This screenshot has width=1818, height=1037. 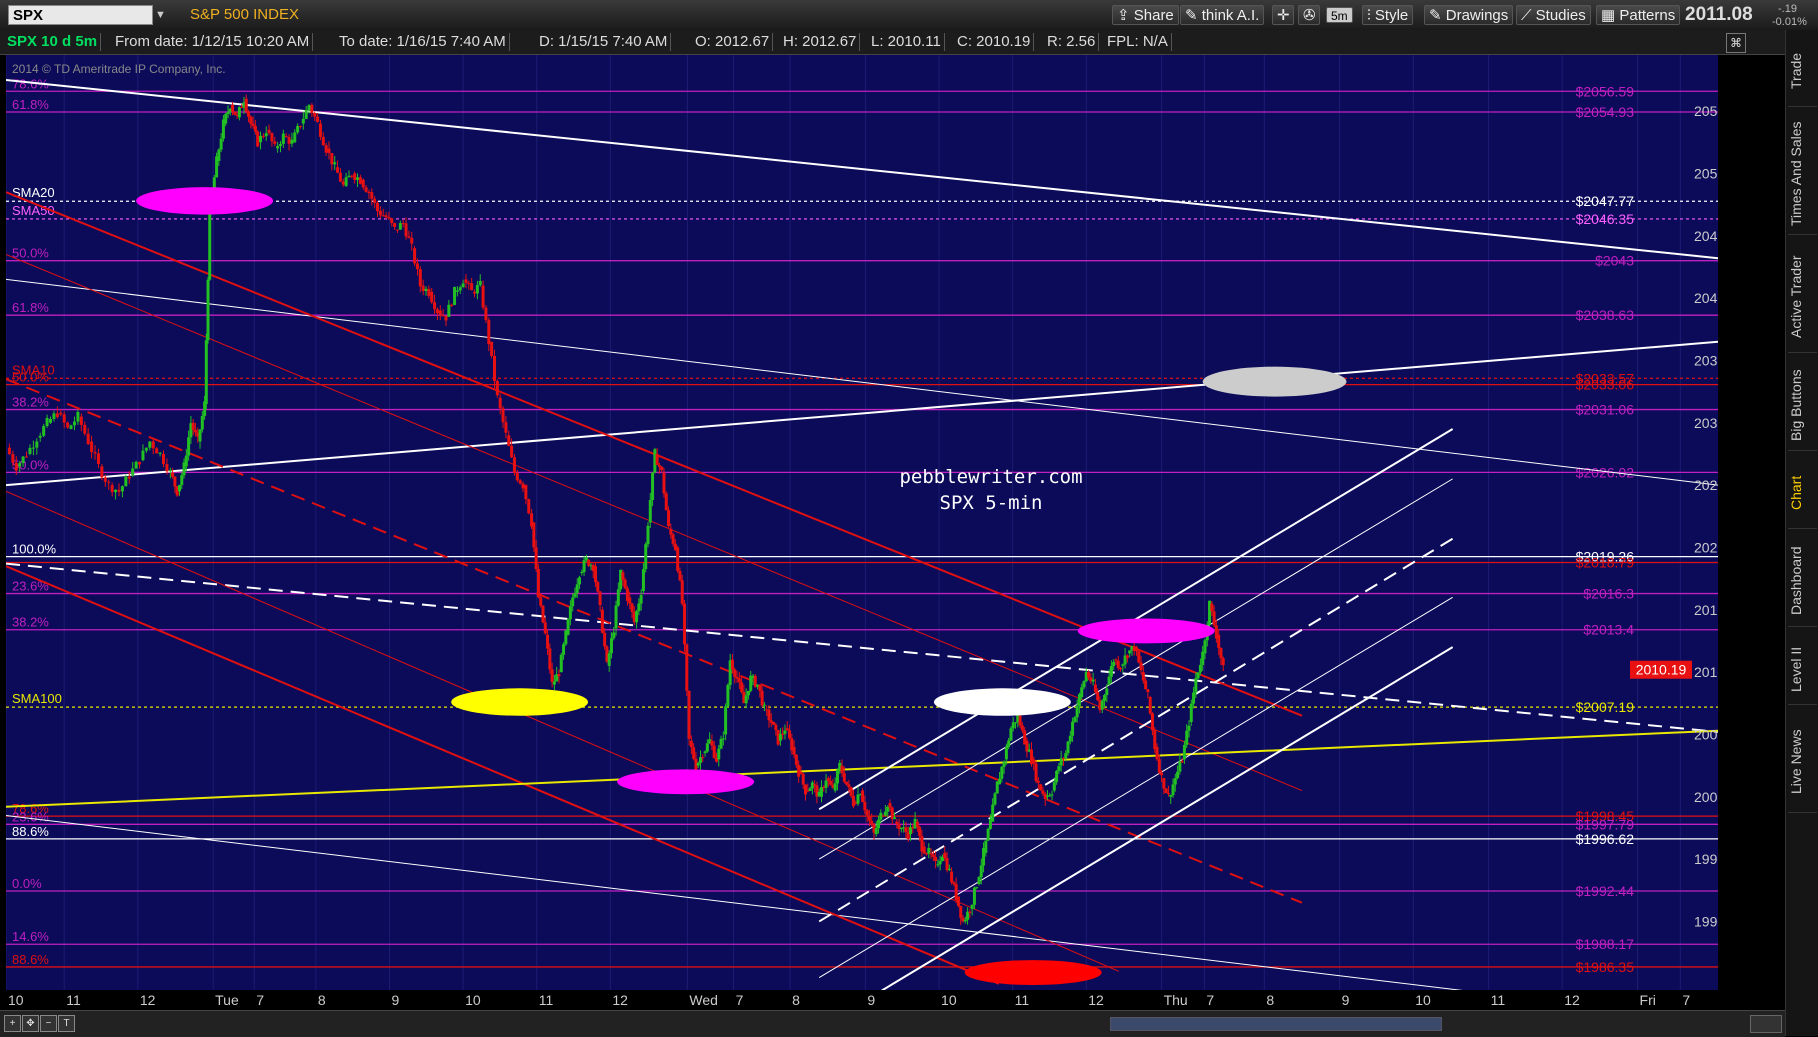 I want to click on expand-icon, so click(x=1766, y=1024).